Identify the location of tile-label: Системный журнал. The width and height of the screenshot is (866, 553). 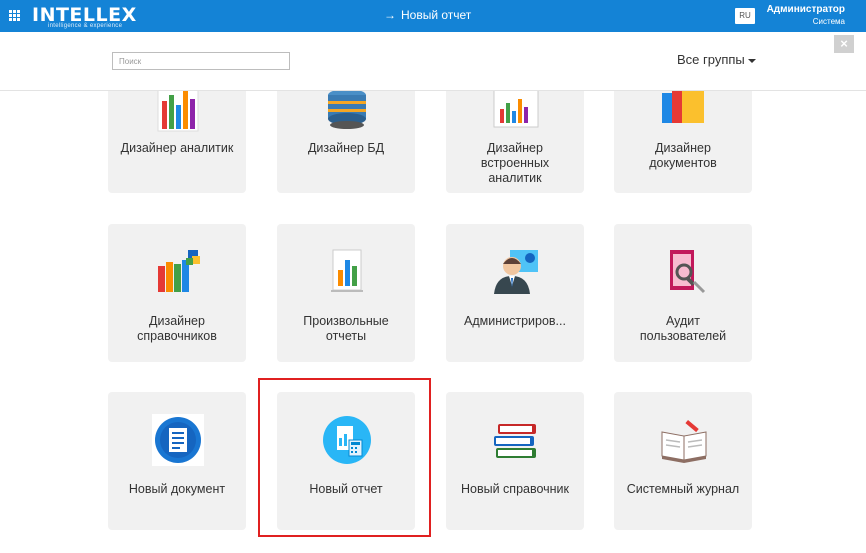
(683, 489).